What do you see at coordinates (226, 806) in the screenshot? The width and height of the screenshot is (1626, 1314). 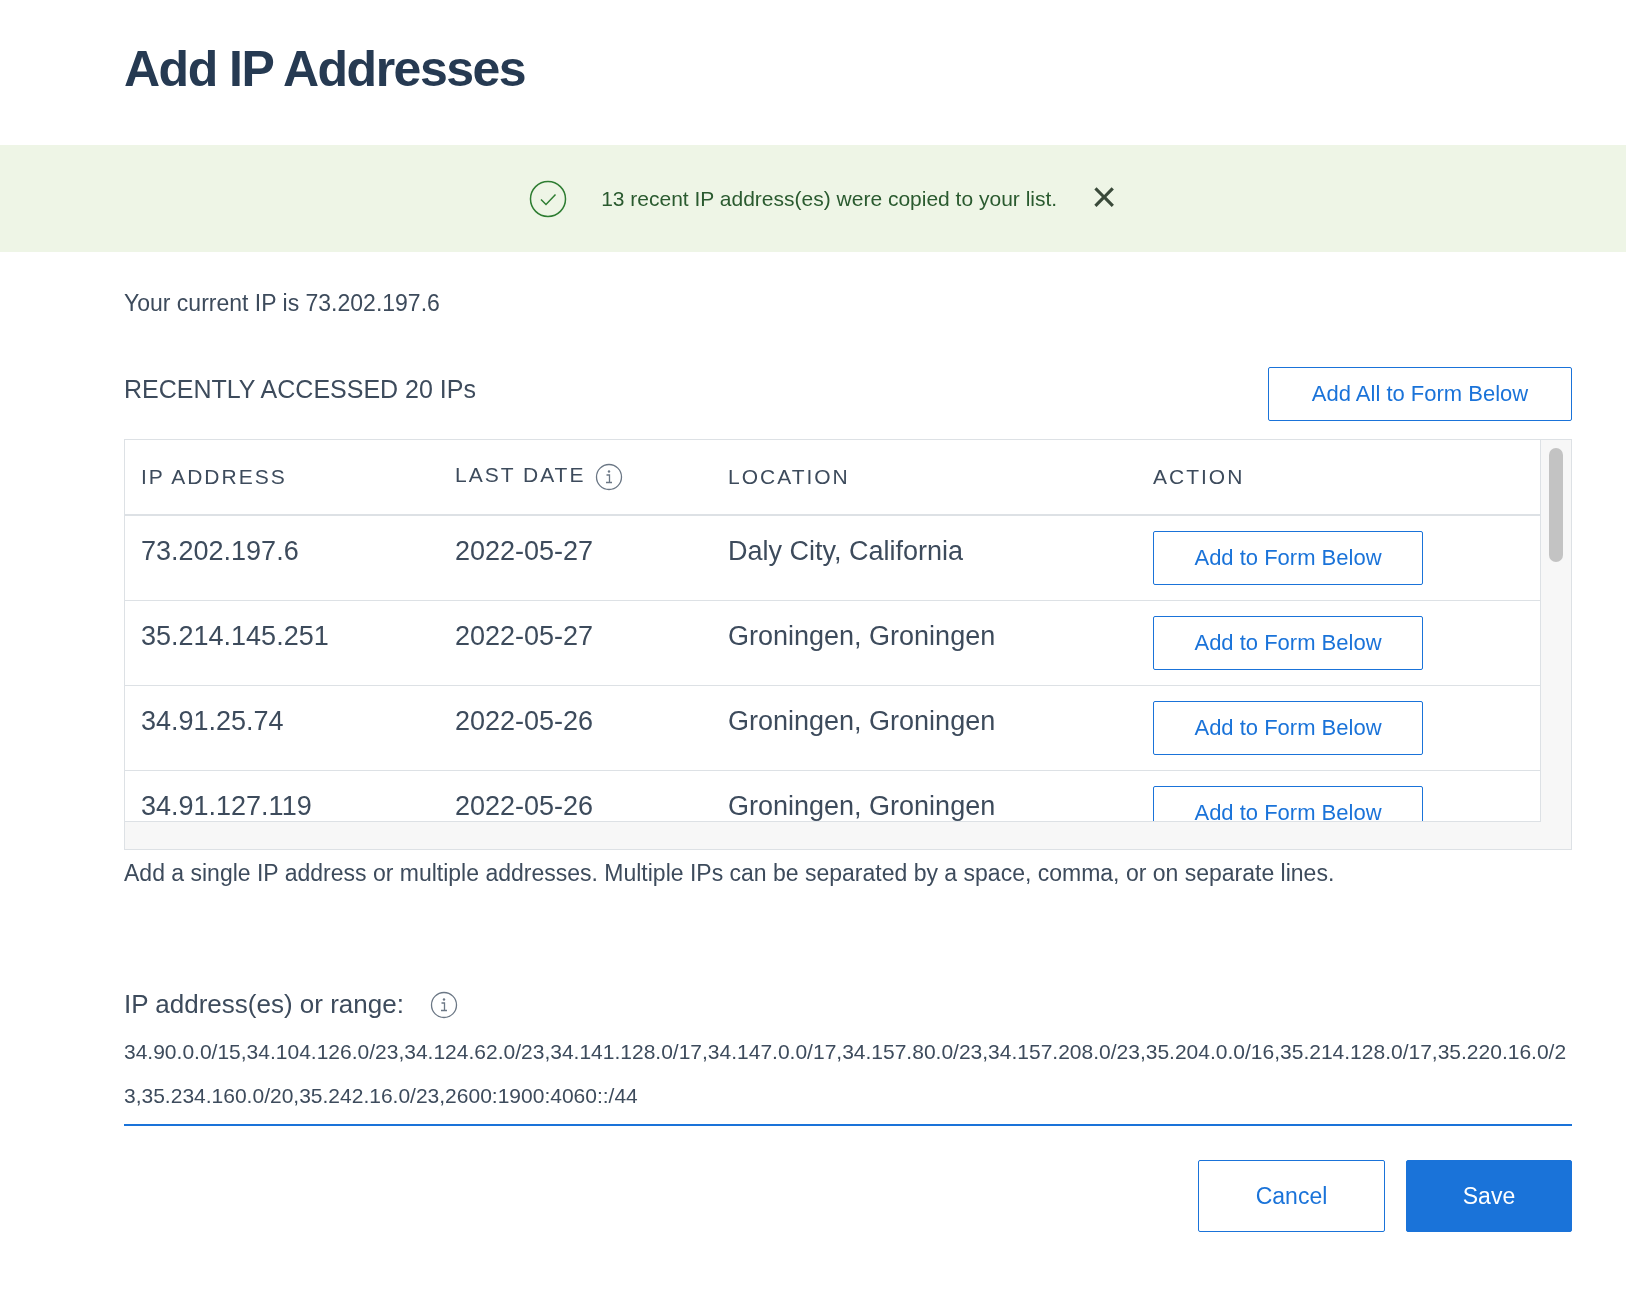 I see `table-cell: 34.91.127.119` at bounding box center [226, 806].